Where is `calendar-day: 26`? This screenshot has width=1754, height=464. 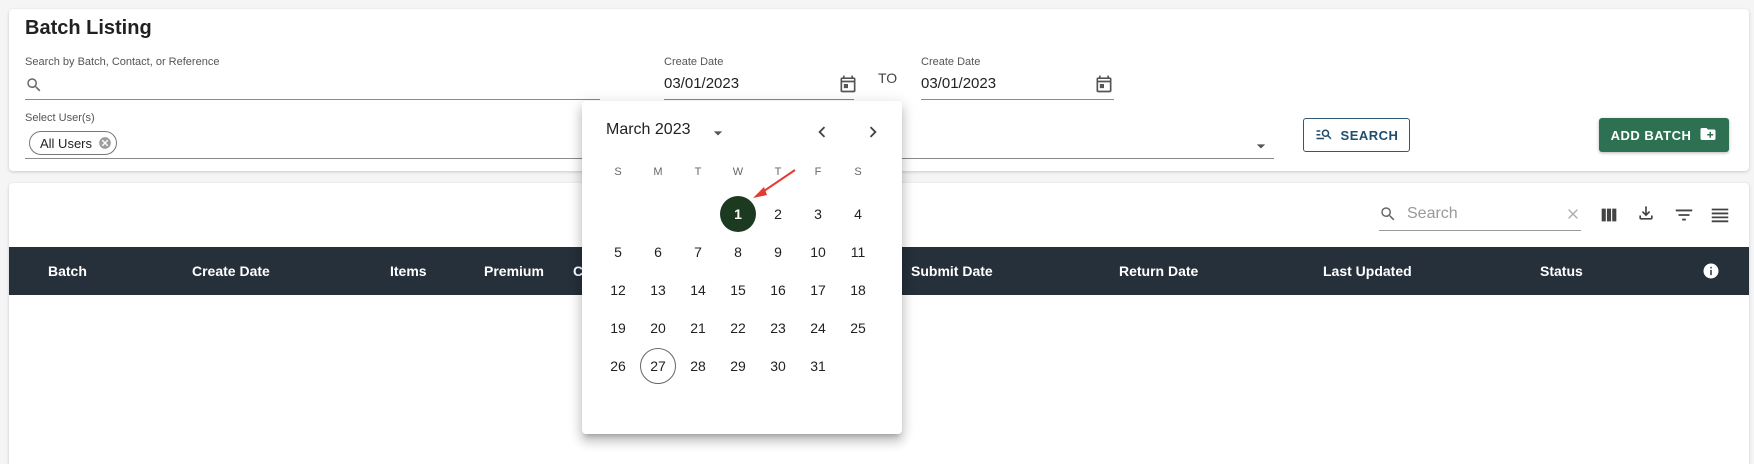 calendar-day: 26 is located at coordinates (618, 366).